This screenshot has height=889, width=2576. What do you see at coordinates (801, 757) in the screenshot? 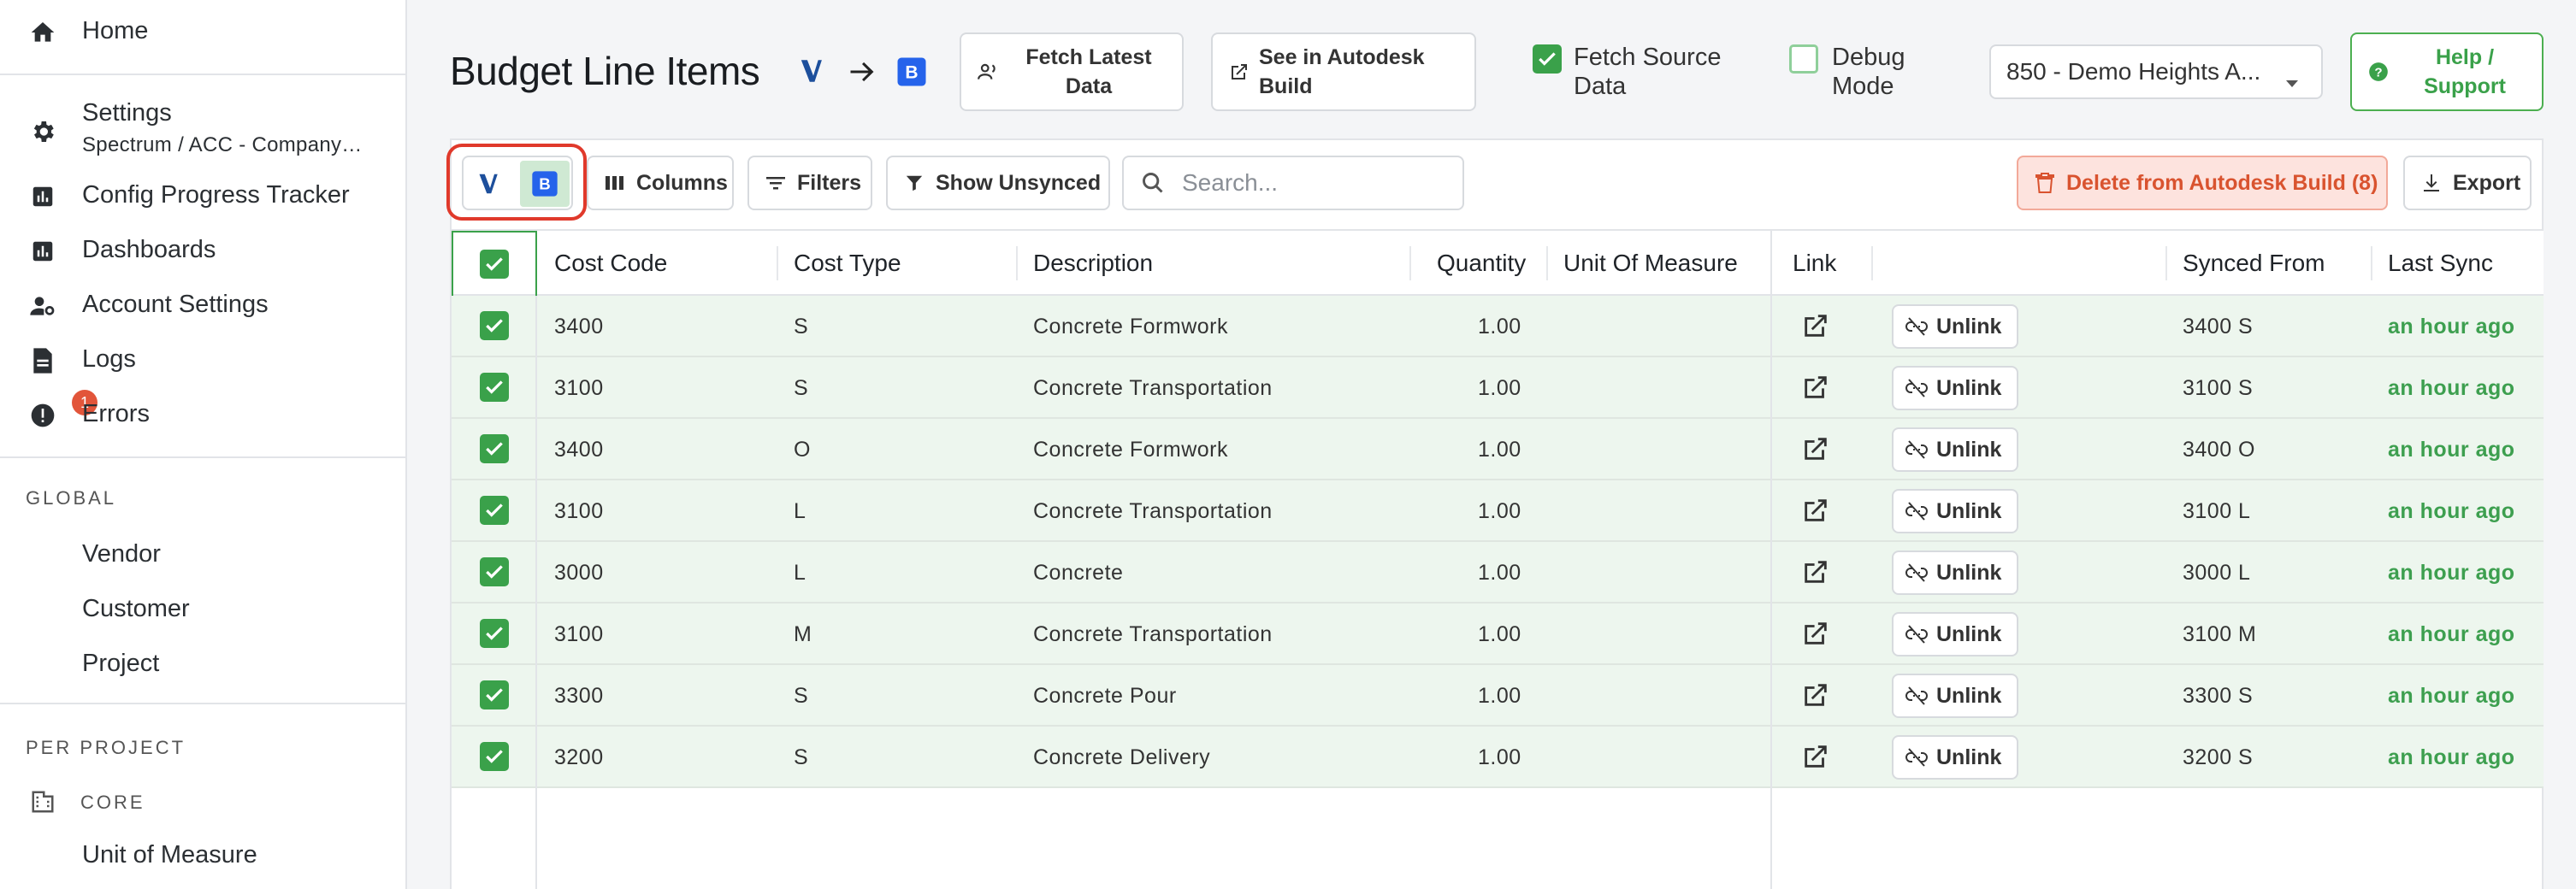
I see `cell-cost-type: S` at bounding box center [801, 757].